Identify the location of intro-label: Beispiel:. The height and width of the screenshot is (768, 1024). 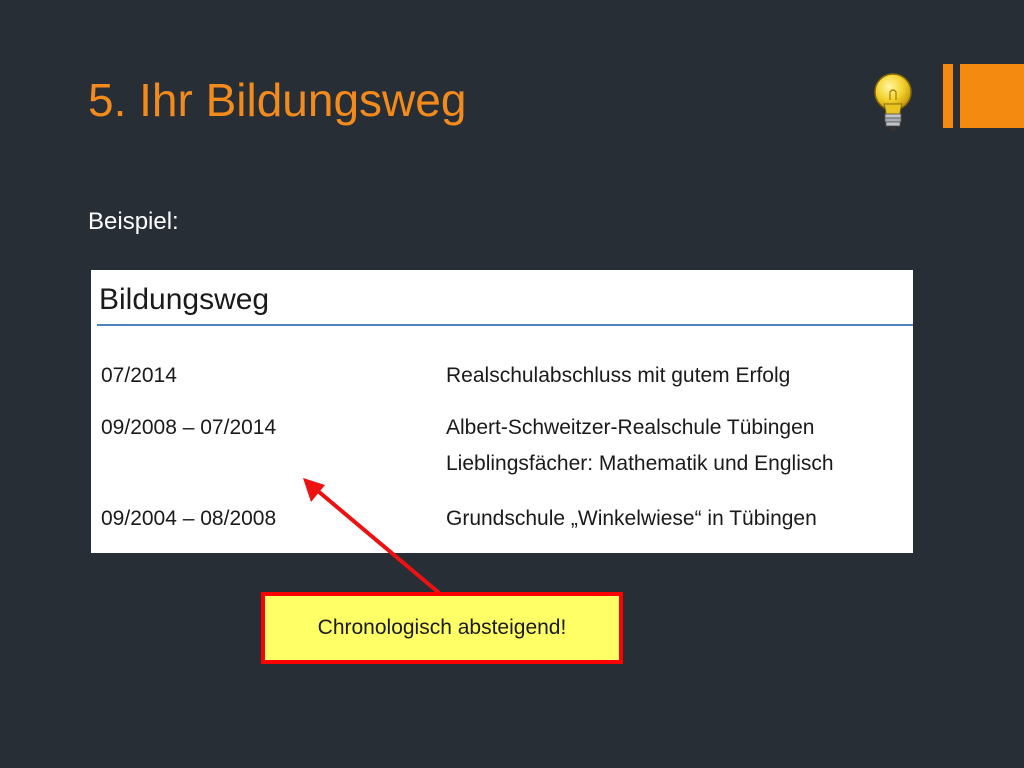
(133, 221).